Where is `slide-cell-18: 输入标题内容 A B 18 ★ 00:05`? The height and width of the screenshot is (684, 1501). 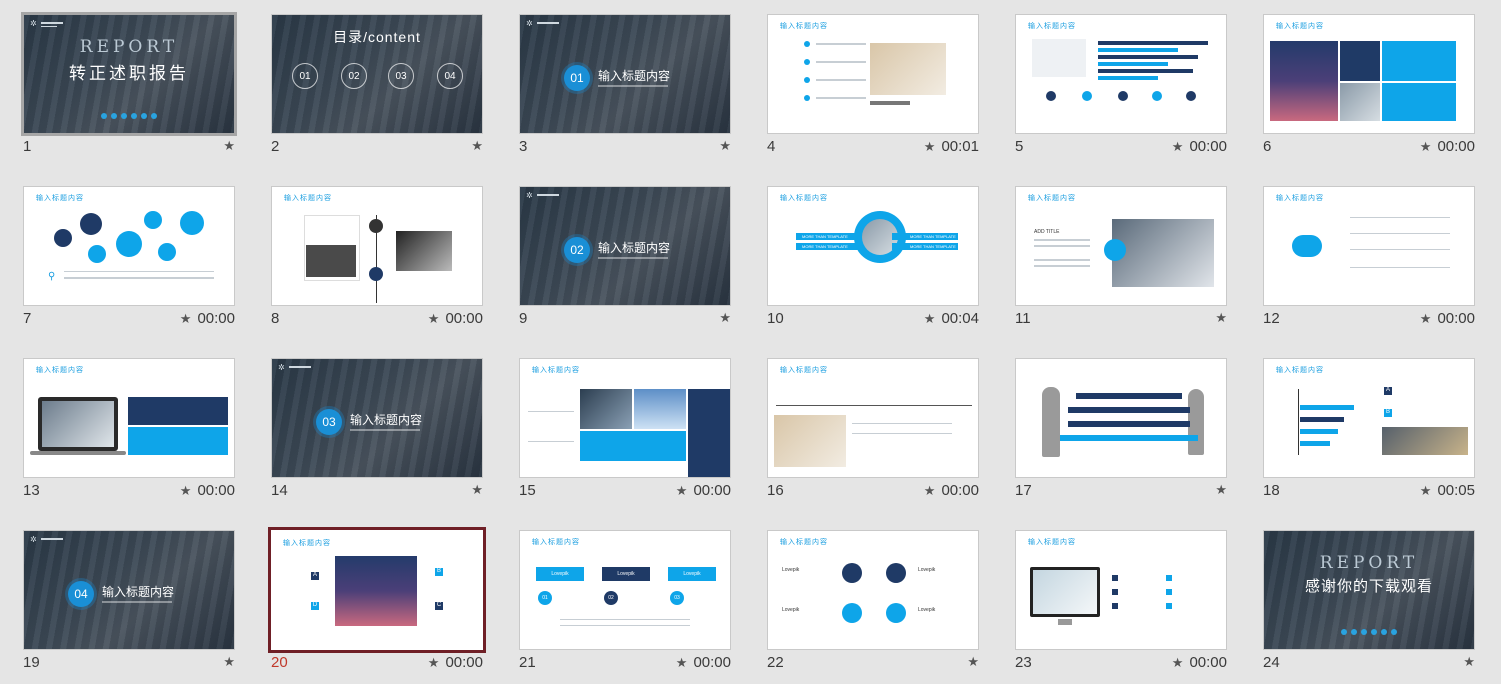
slide-cell-18: 输入标题内容 A B 18 ★ 00:05 is located at coordinates (1369, 433).